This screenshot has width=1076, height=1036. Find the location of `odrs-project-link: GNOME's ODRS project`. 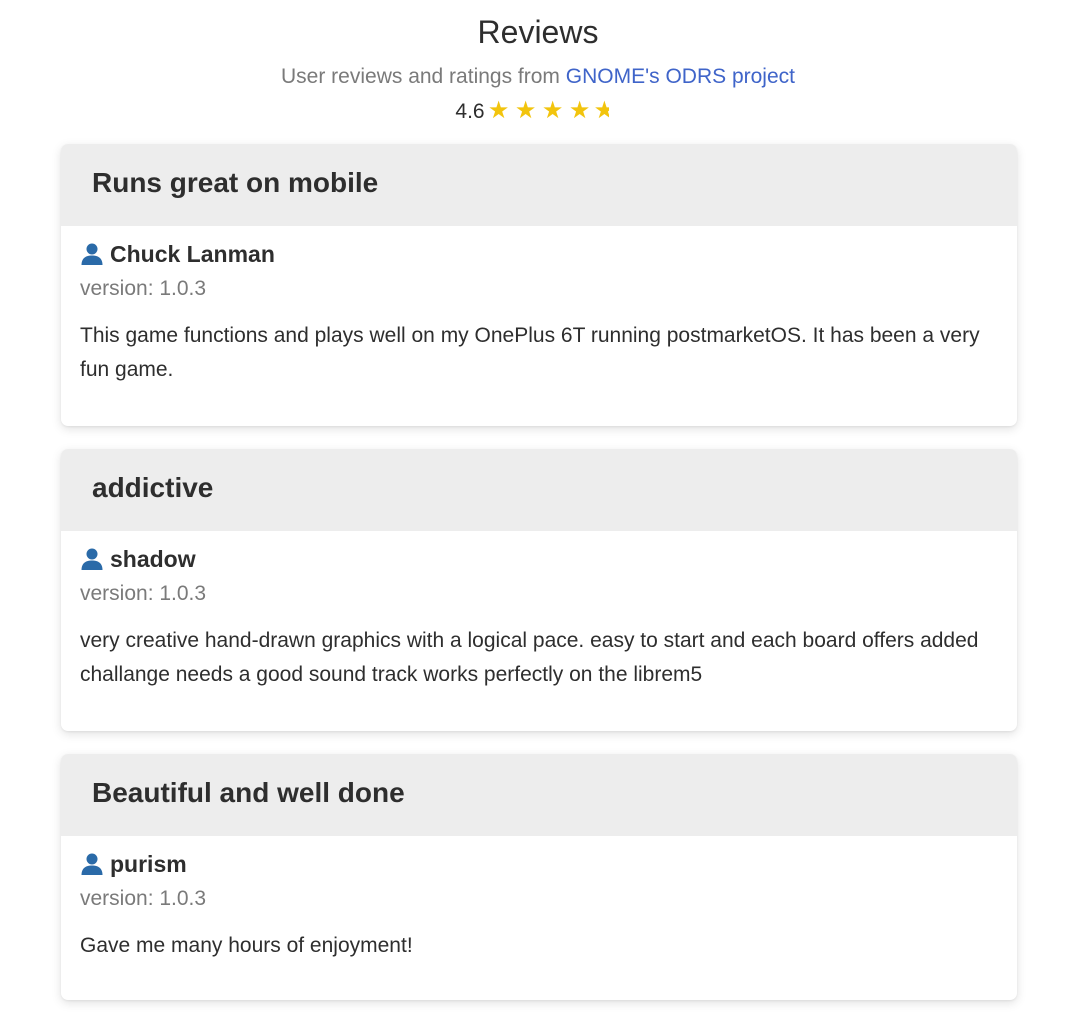

odrs-project-link: GNOME's ODRS project is located at coordinates (680, 76).